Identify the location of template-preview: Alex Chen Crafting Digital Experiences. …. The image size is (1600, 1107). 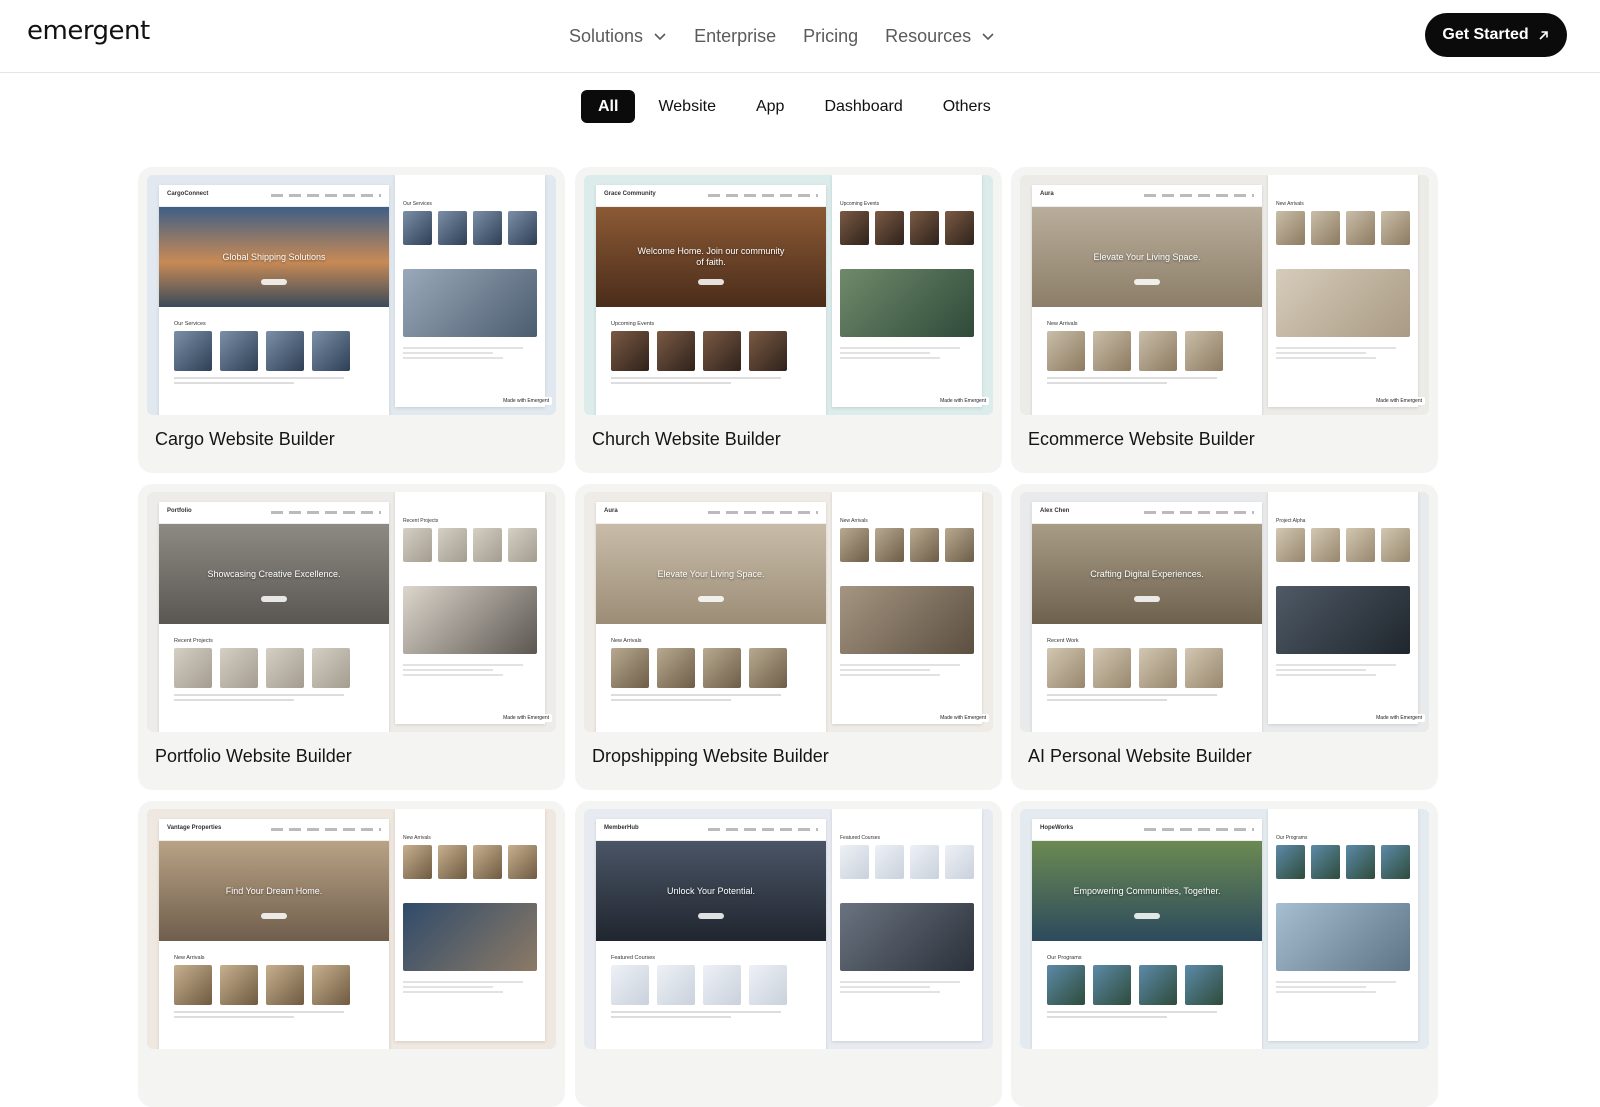
(1224, 612).